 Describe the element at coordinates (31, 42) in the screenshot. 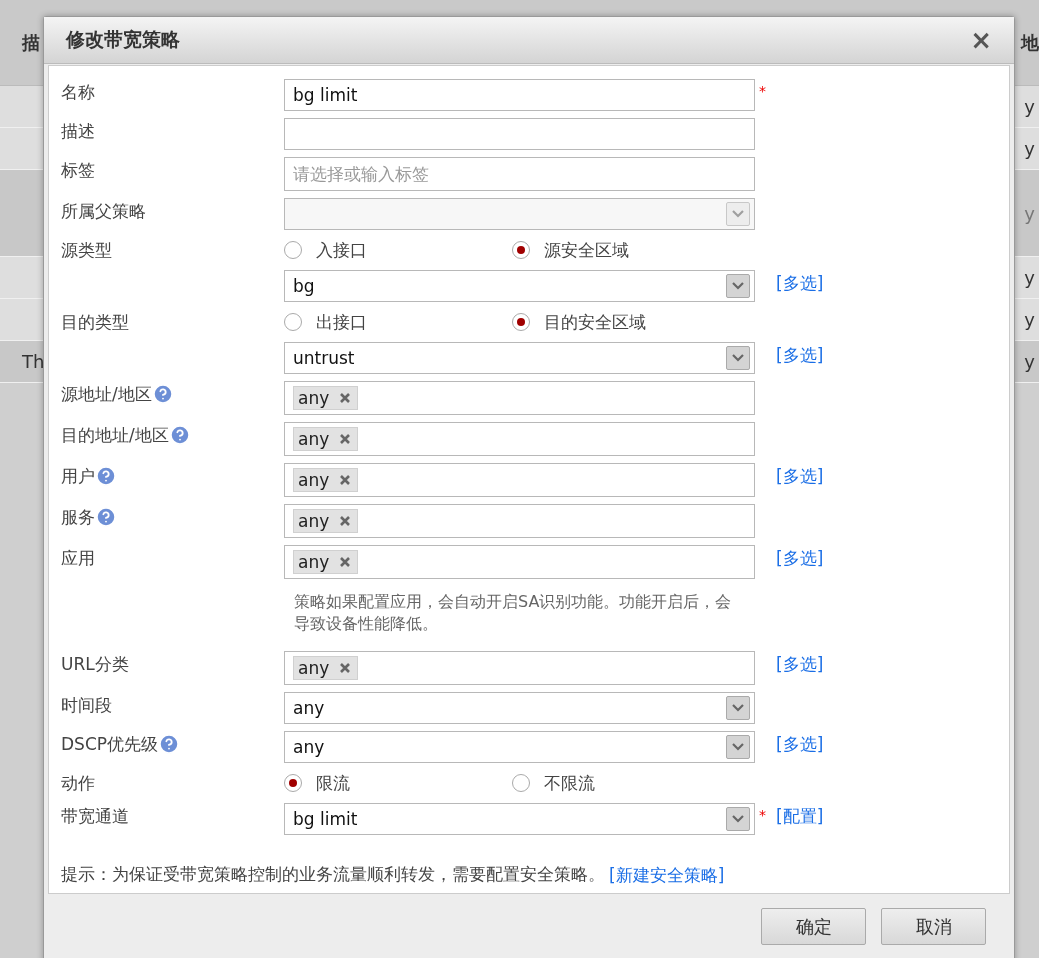

I see `column-header: 描` at that location.